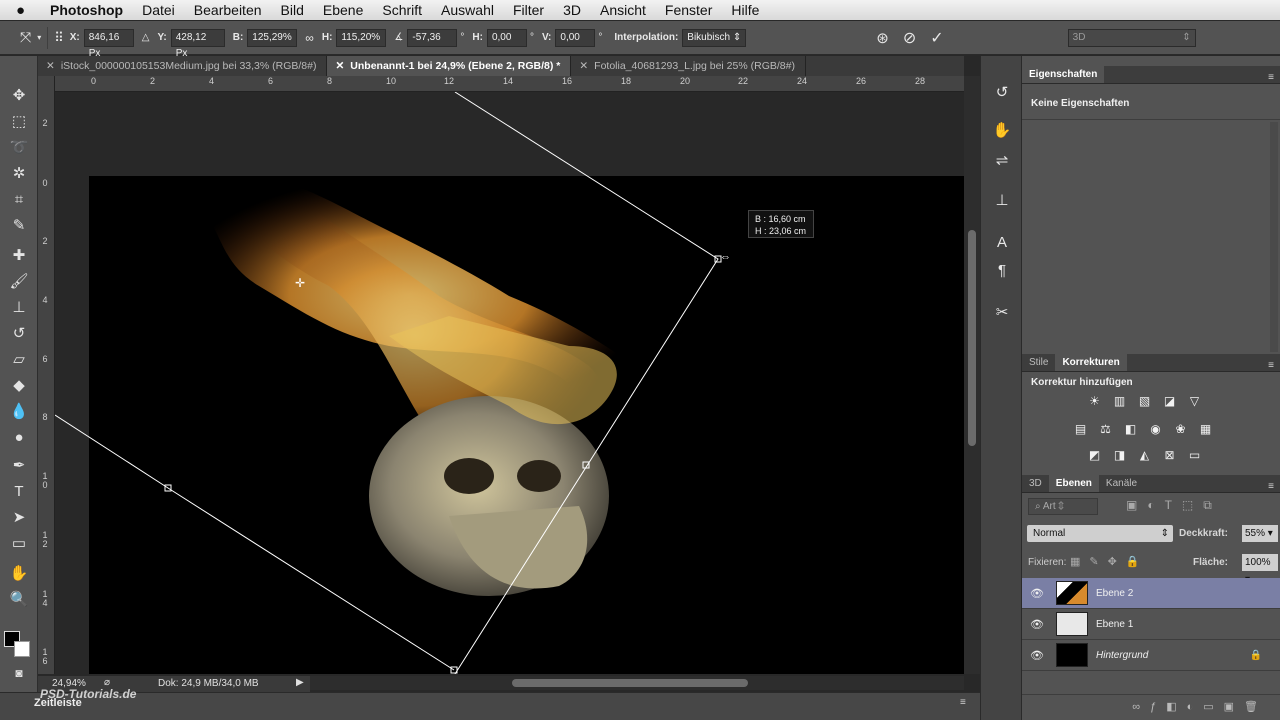 This screenshot has height=720, width=1280. What do you see at coordinates (300, 682) in the screenshot?
I see `status-menu-arrow-icon: ▶` at bounding box center [300, 682].